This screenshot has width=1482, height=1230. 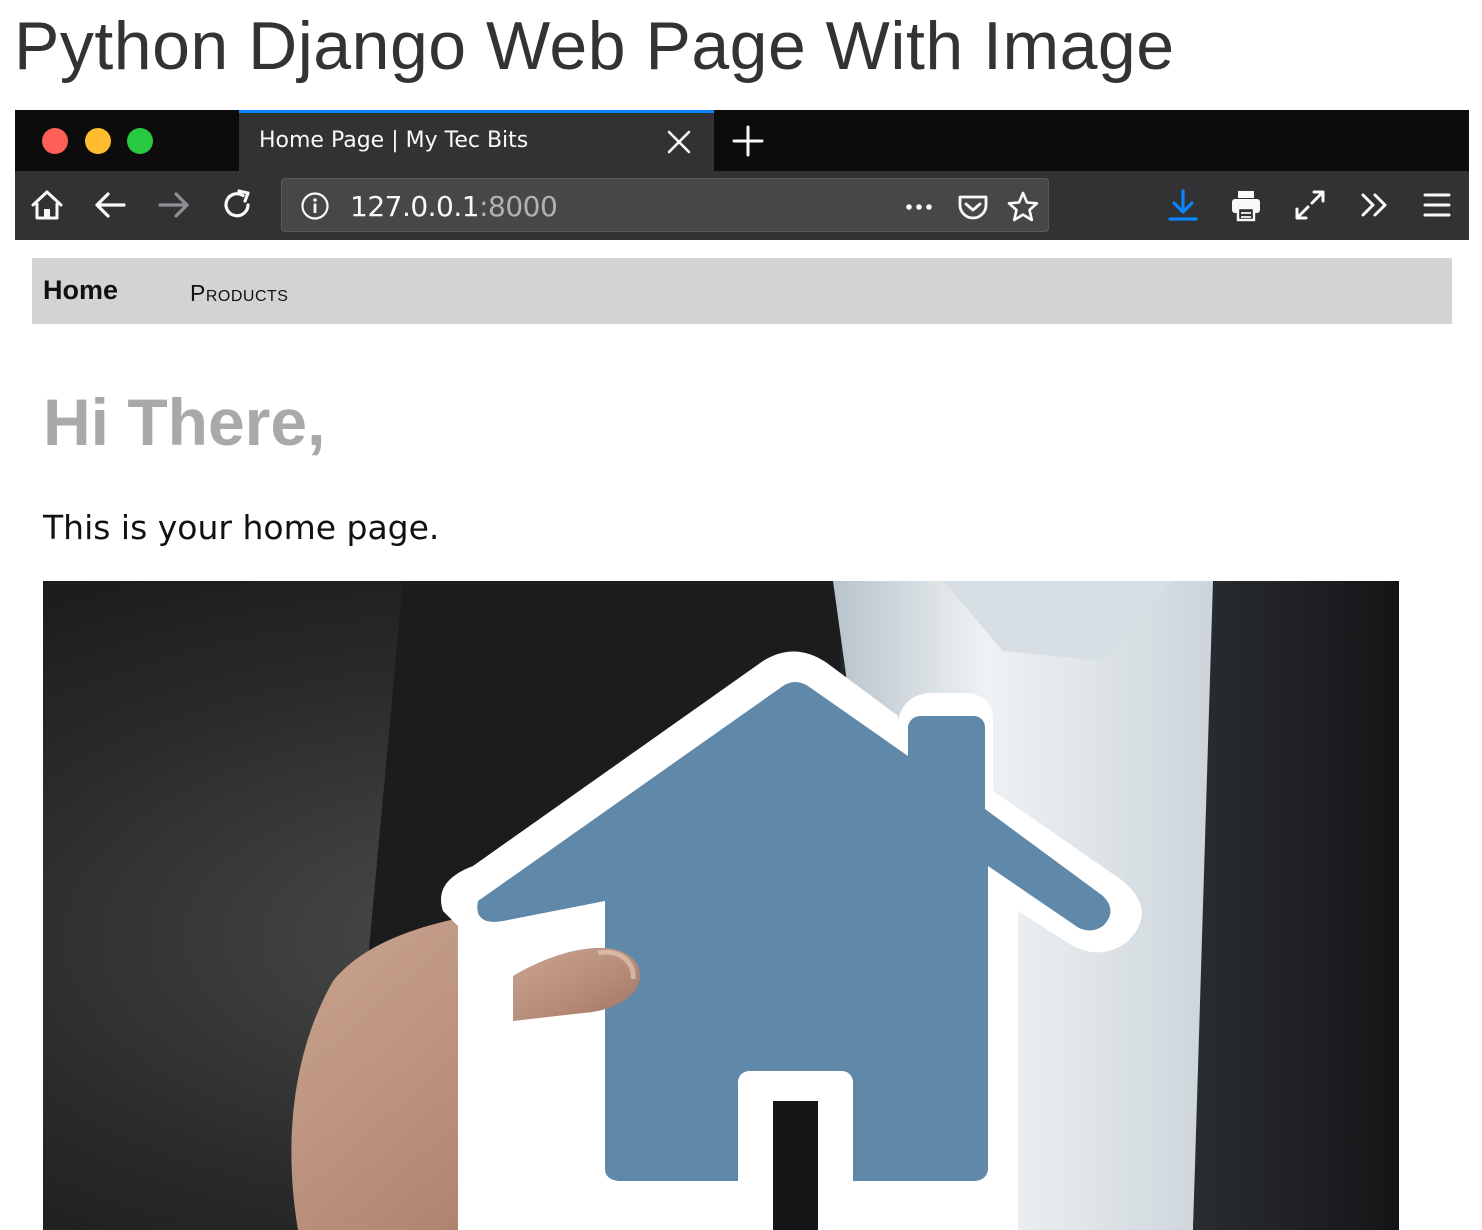 I want to click on site-navigation-bar: Home Products, so click(x=742, y=291).